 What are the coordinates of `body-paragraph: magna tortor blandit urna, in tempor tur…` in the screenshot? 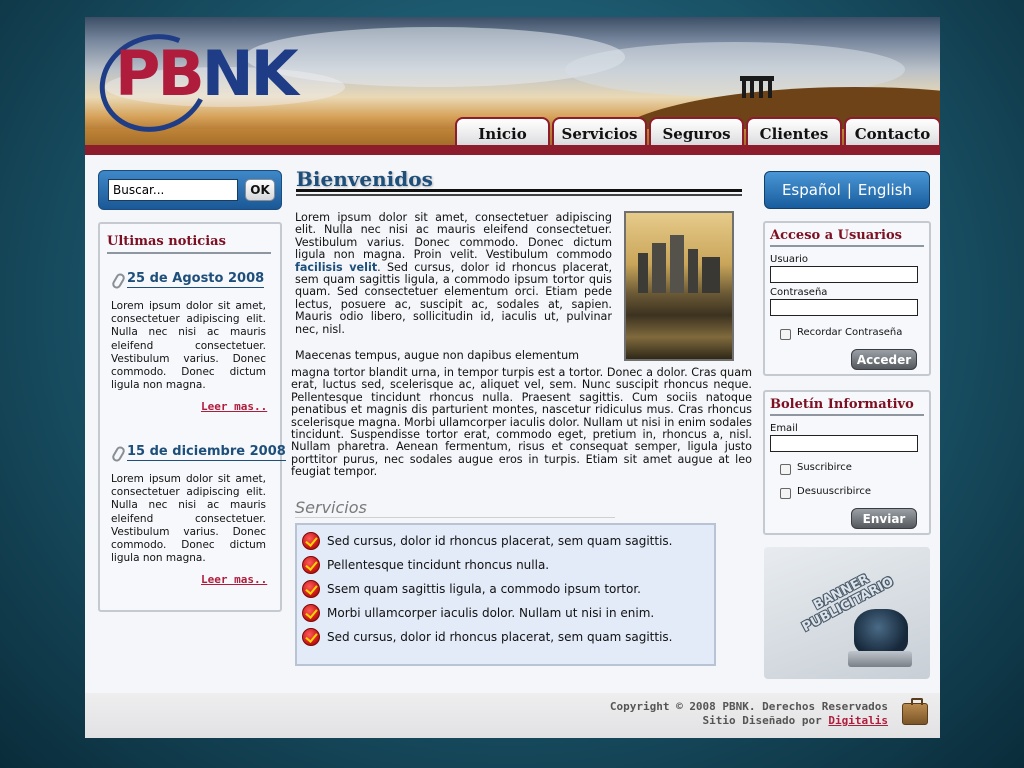 It's located at (521, 422).